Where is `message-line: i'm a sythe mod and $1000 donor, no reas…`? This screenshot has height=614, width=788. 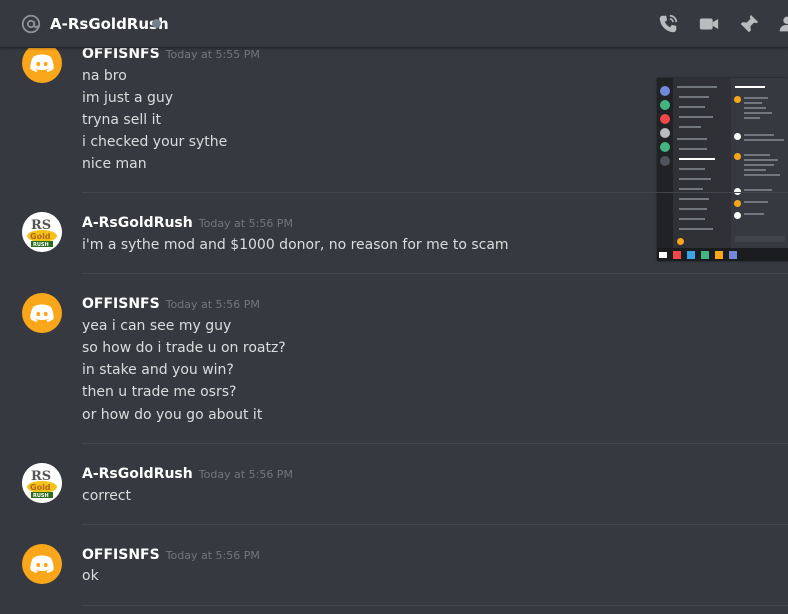 message-line: i'm a sythe mod and $1000 donor, no reas… is located at coordinates (295, 245).